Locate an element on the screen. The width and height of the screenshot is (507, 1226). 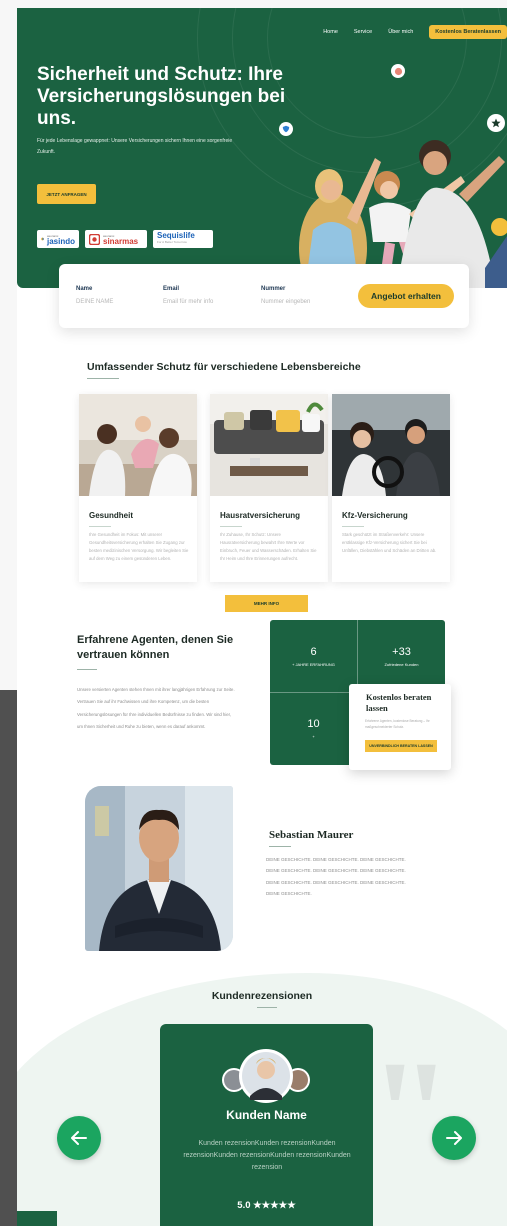
jasindo-logo: asuransi jasindo is located at coordinates (58, 239).